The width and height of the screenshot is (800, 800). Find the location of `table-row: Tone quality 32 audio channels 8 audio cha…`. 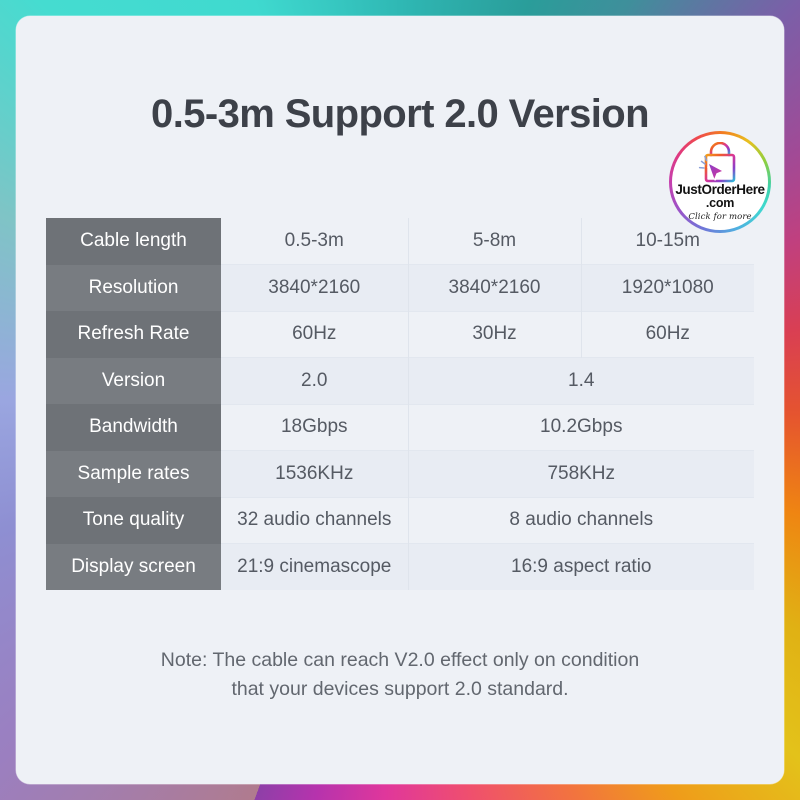

table-row: Tone quality 32 audio channels 8 audio cha… is located at coordinates (400, 520).